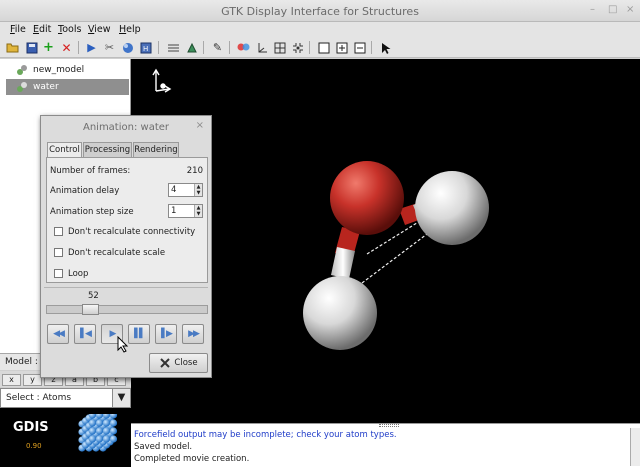 The image size is (640, 467). Describe the element at coordinates (592, 9) in the screenshot. I see `minimize-button: –` at that location.